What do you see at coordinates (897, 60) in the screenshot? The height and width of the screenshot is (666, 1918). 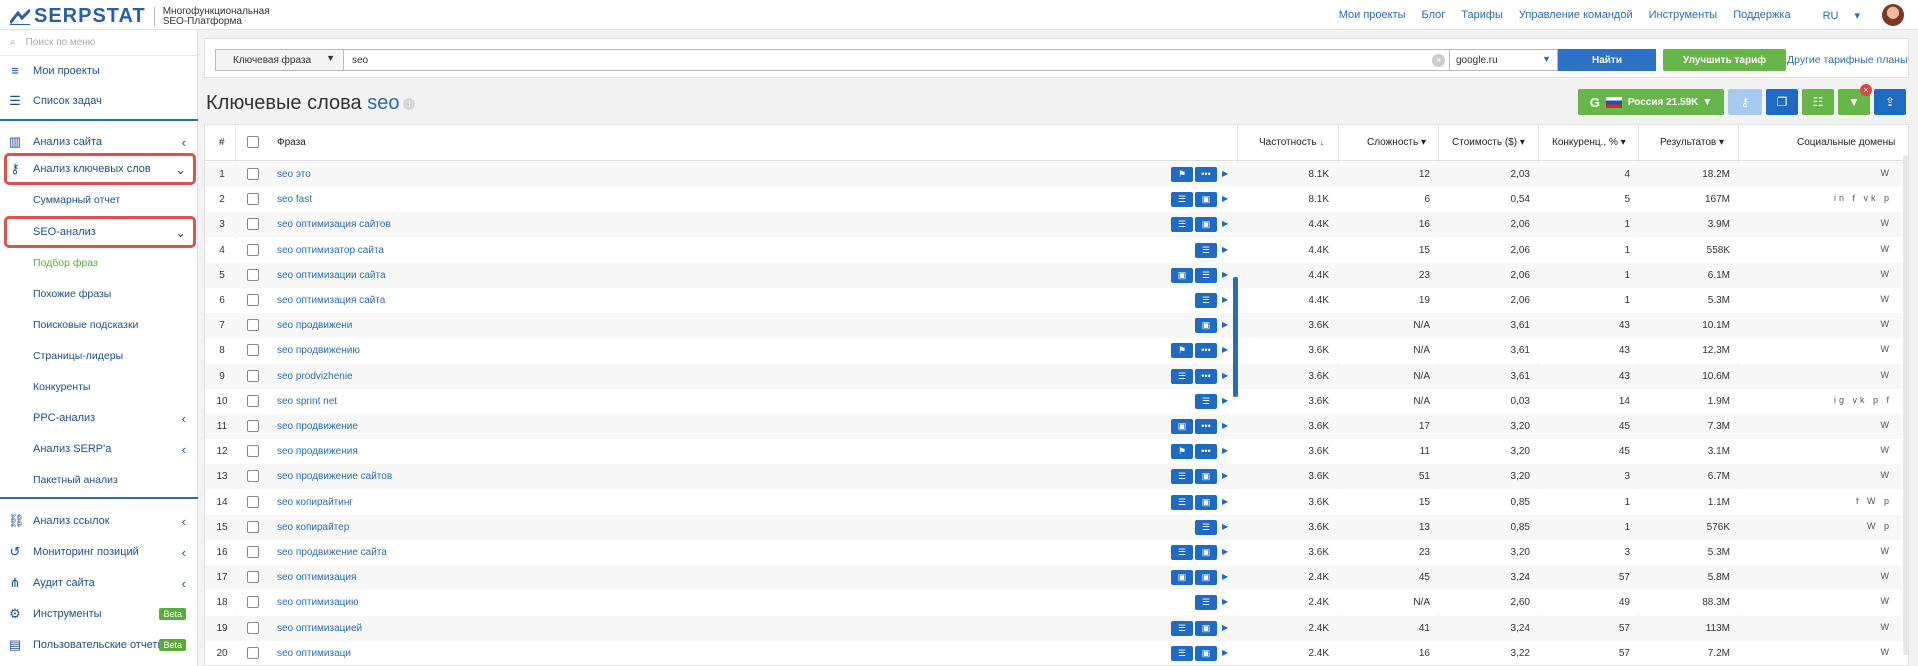 I see `search-input: seo ×` at bounding box center [897, 60].